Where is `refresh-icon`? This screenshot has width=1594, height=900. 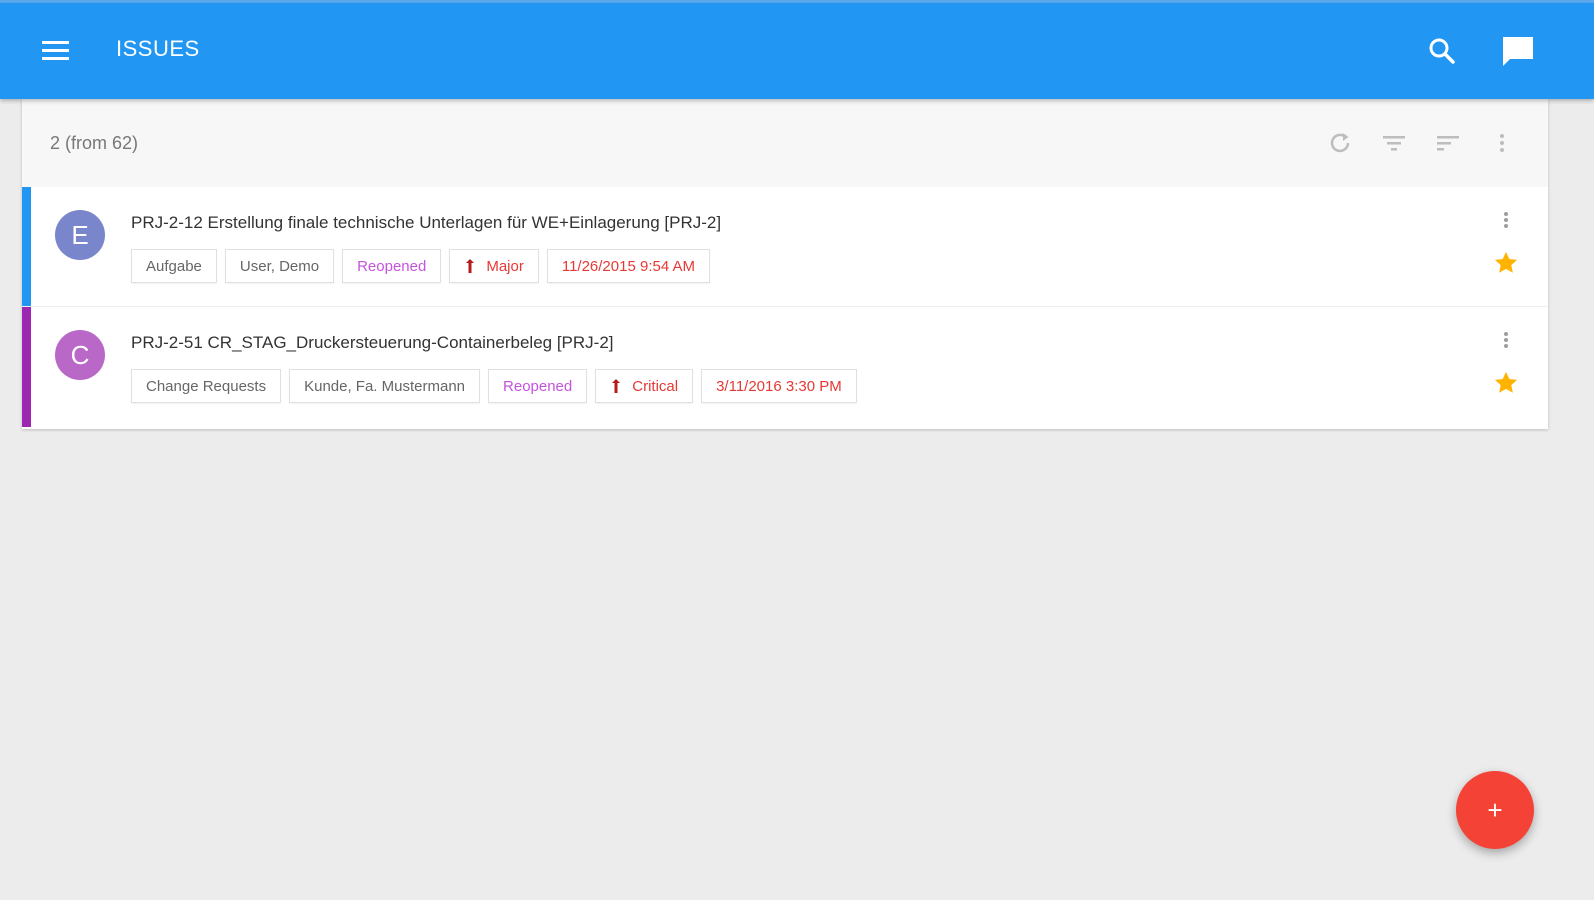 refresh-icon is located at coordinates (1340, 143).